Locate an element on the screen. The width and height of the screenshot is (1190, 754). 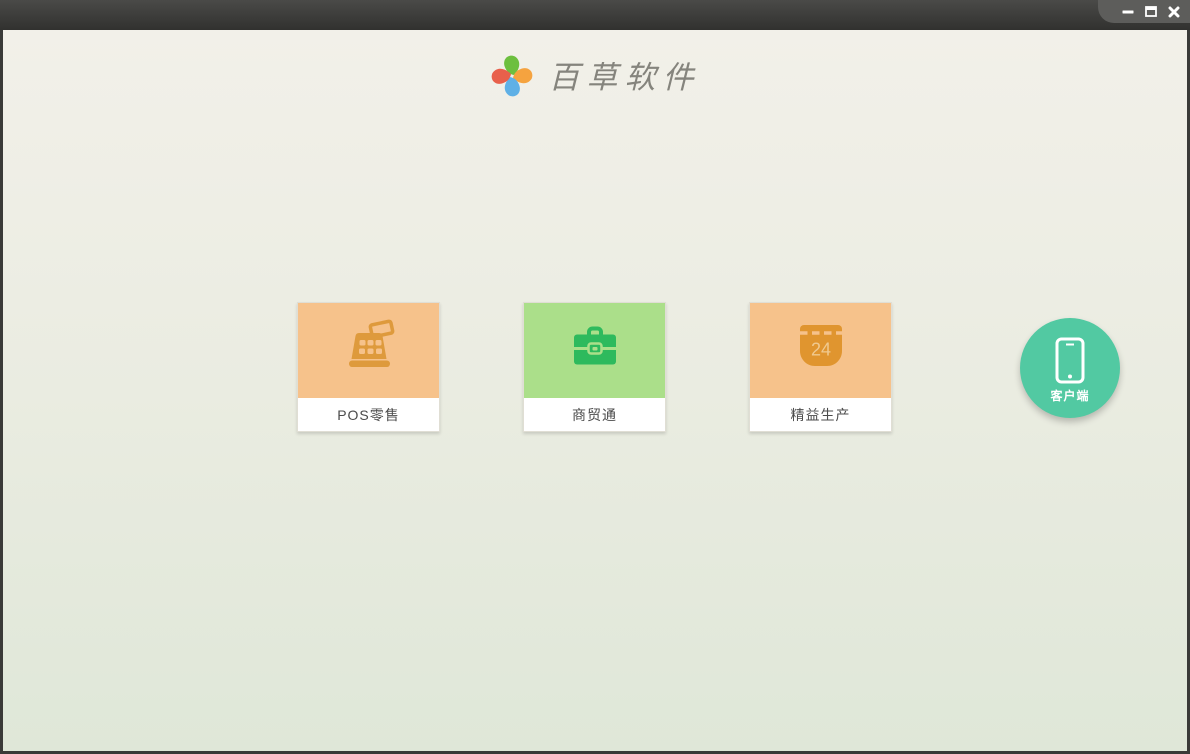
client-button: 客户端 is located at coordinates (1070, 368).